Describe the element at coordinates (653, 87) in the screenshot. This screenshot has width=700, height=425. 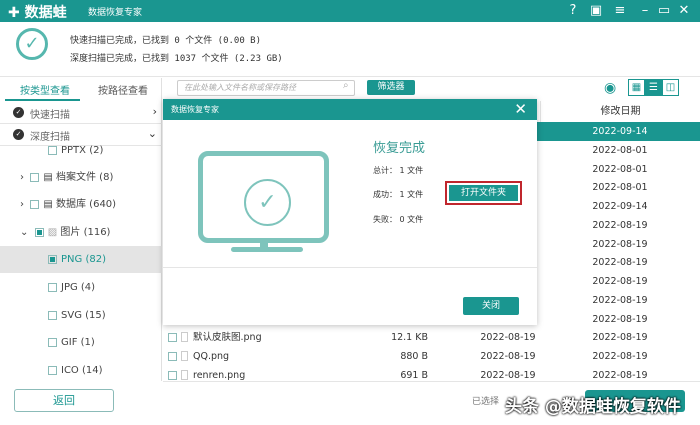
I see `list-view-icon: ☰` at that location.